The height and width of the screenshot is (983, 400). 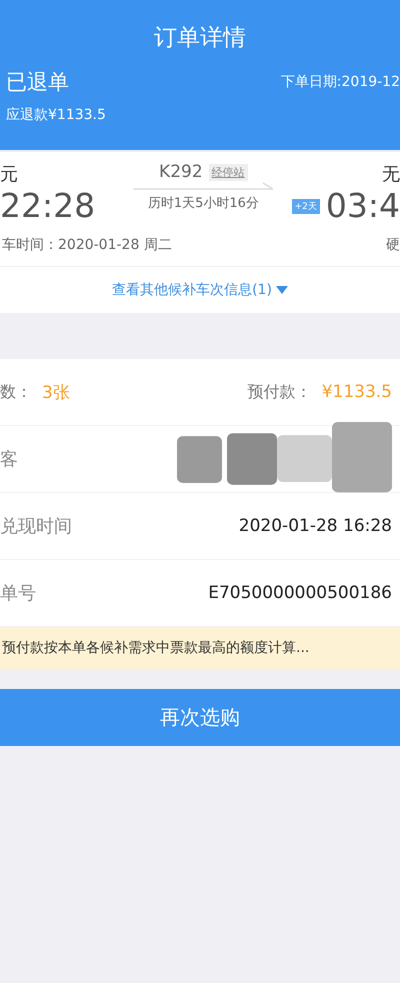 I want to click on prepay-amount: ¥1133.5, so click(x=357, y=392).